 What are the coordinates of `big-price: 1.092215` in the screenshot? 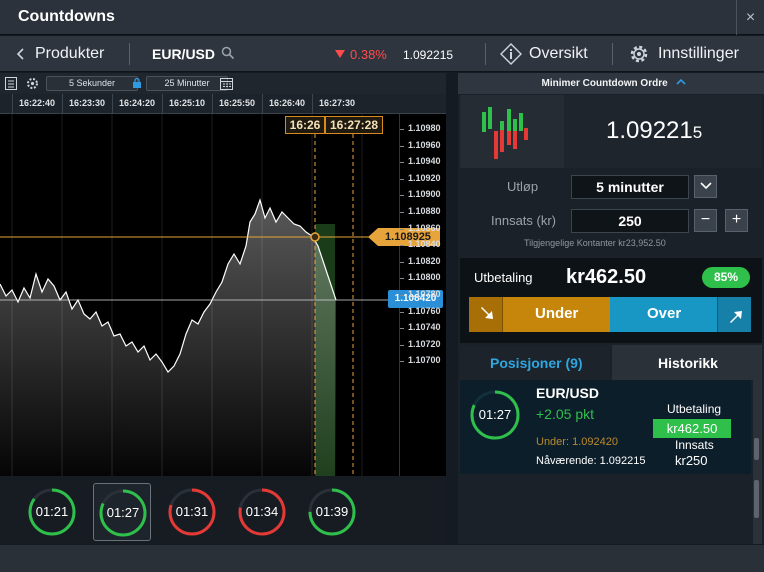 It's located at (654, 131).